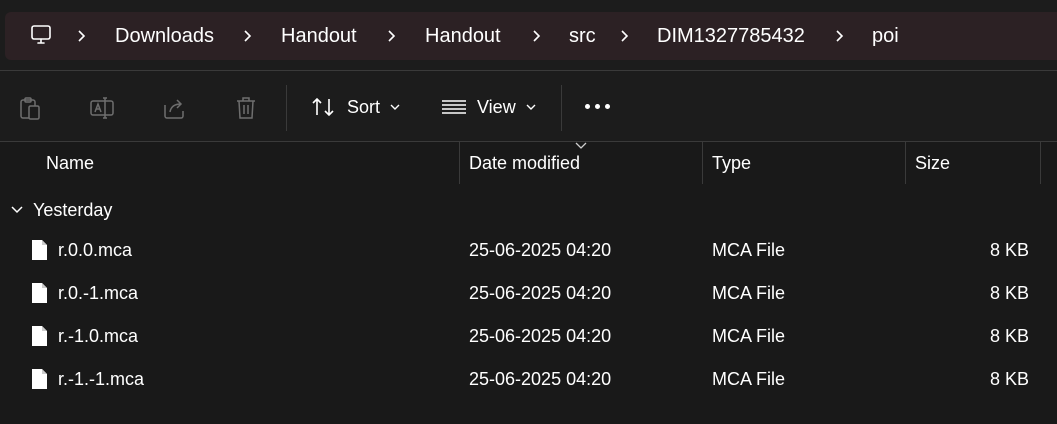 This screenshot has height=424, width=1057. What do you see at coordinates (95, 250) in the screenshot?
I see `file-name: r.0.0.mca` at bounding box center [95, 250].